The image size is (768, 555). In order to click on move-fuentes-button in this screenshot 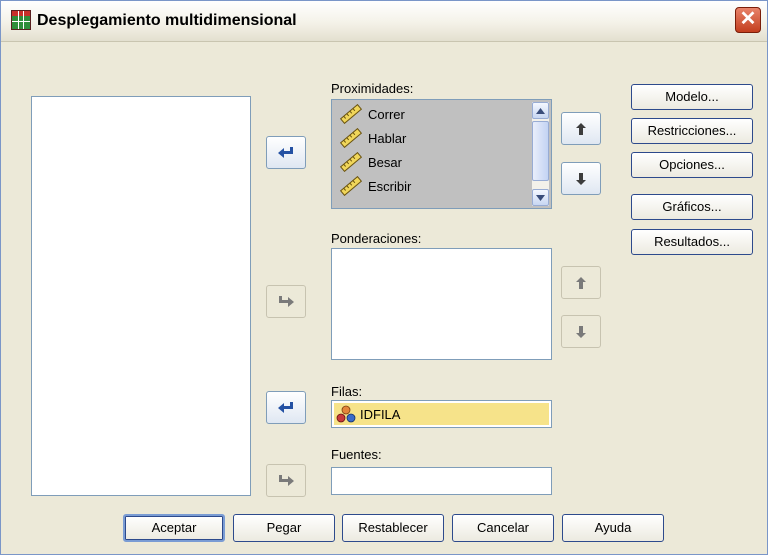, I will do `click(286, 480)`.